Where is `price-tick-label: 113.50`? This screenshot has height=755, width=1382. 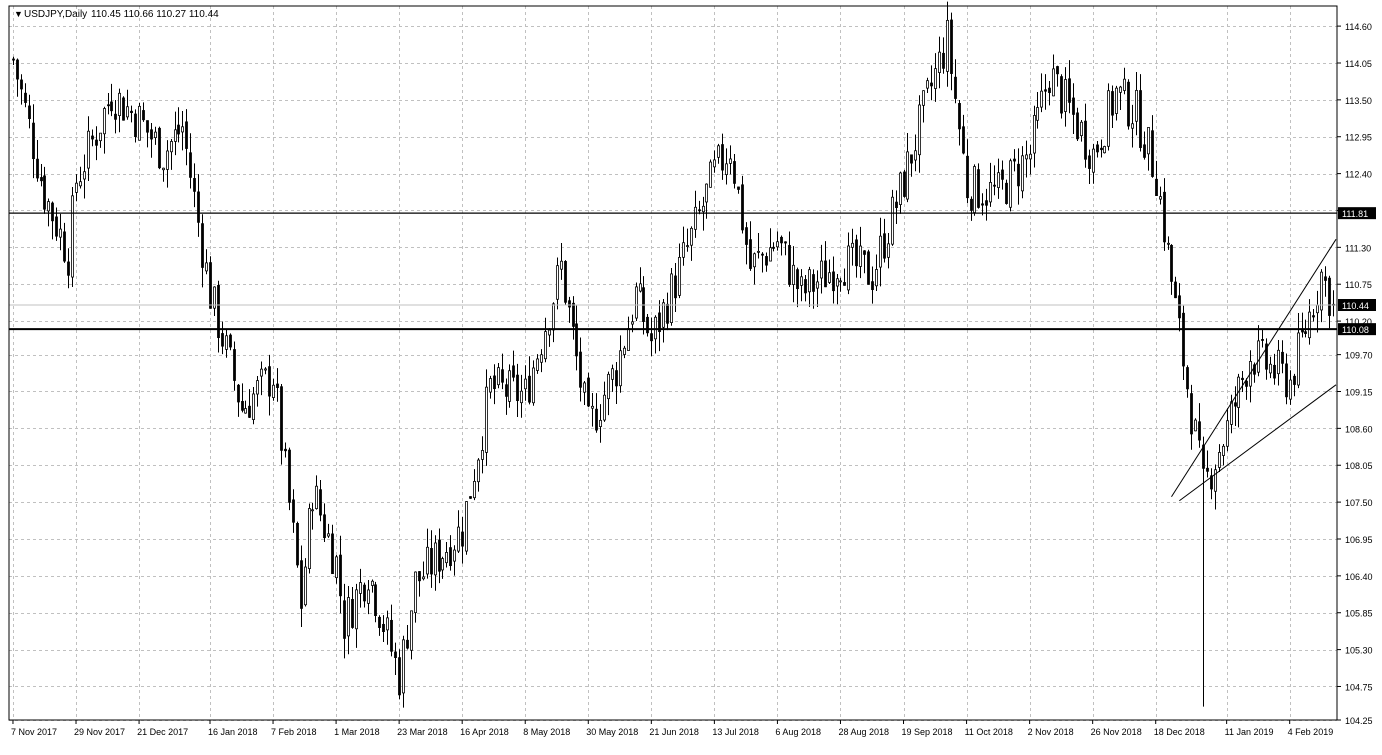 price-tick-label: 113.50 is located at coordinates (1358, 101).